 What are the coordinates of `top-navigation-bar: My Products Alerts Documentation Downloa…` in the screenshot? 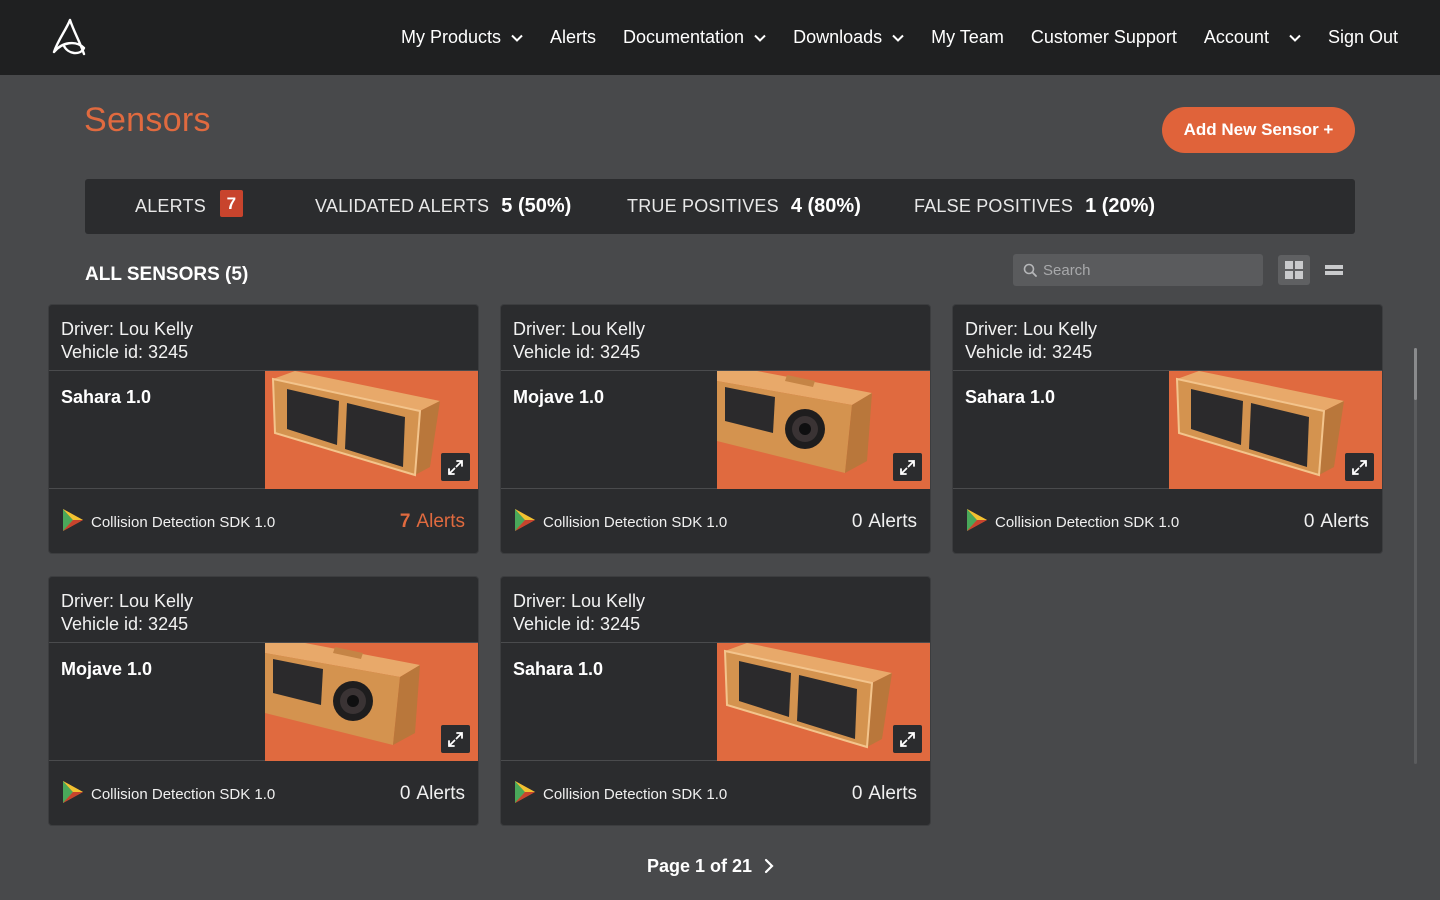 It's located at (720, 37).